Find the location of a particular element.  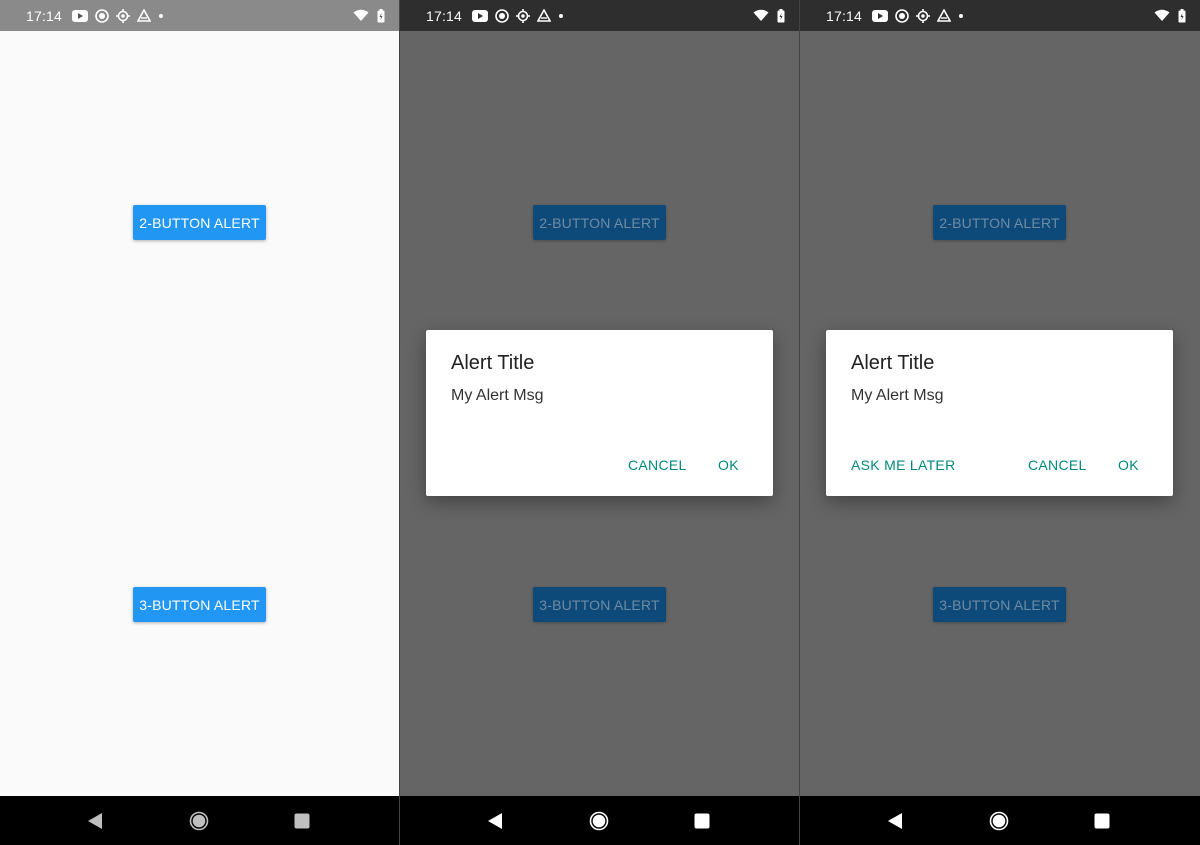

alert-dialog: Alert Title My Alert Msg CANCEL OK is located at coordinates (599, 413).